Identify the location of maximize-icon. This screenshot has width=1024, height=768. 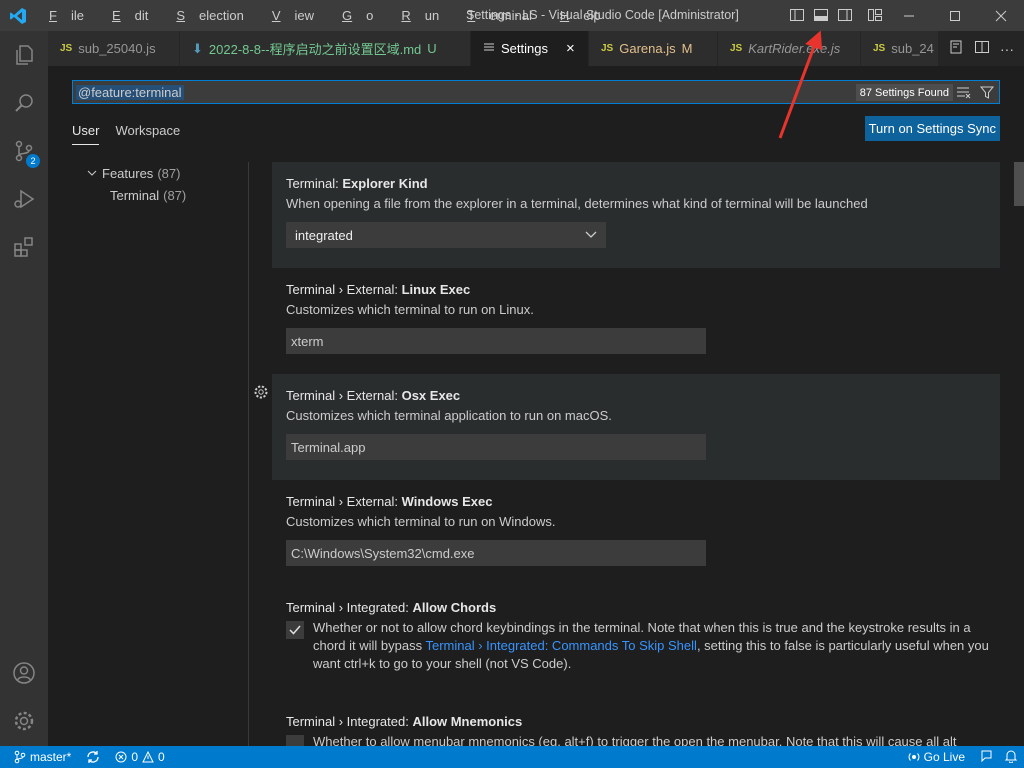
(955, 15).